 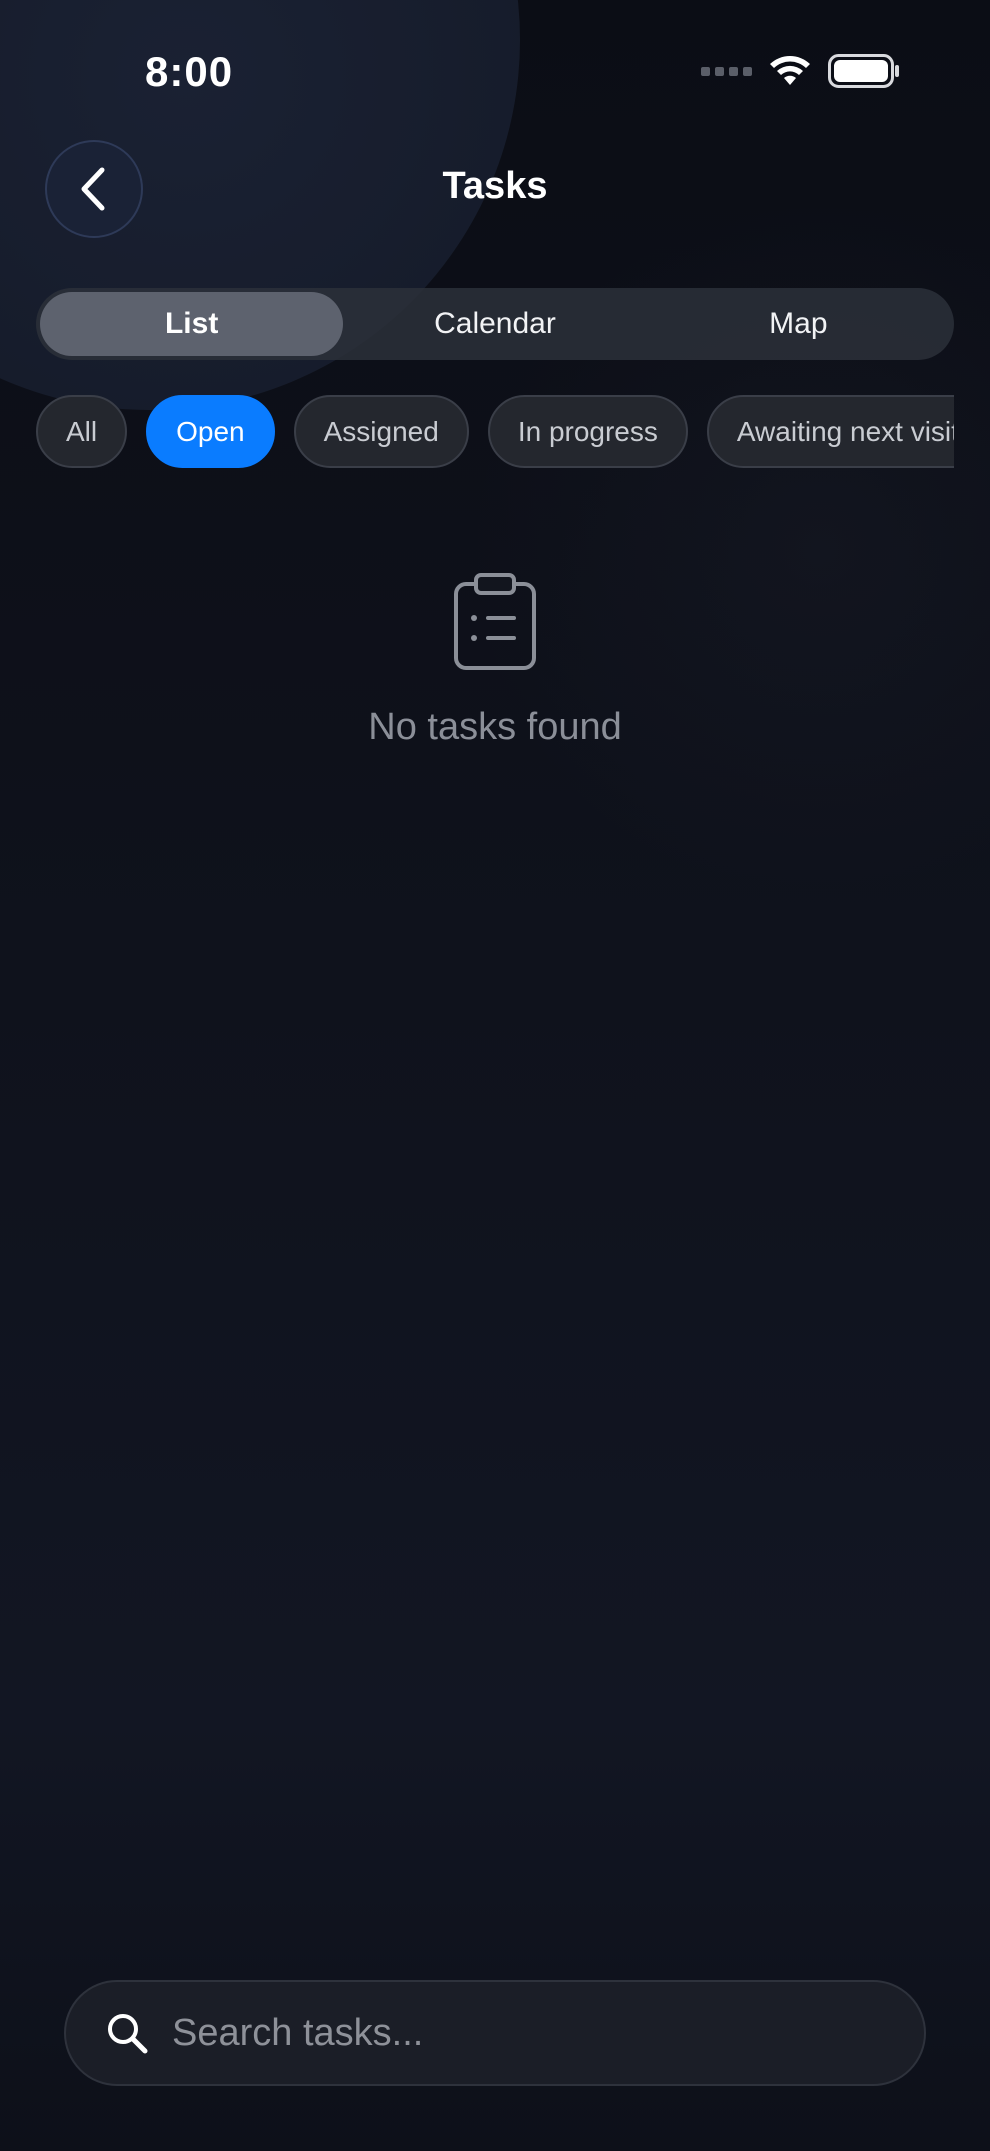 What do you see at coordinates (547, 2033) in the screenshot?
I see `search-input` at bounding box center [547, 2033].